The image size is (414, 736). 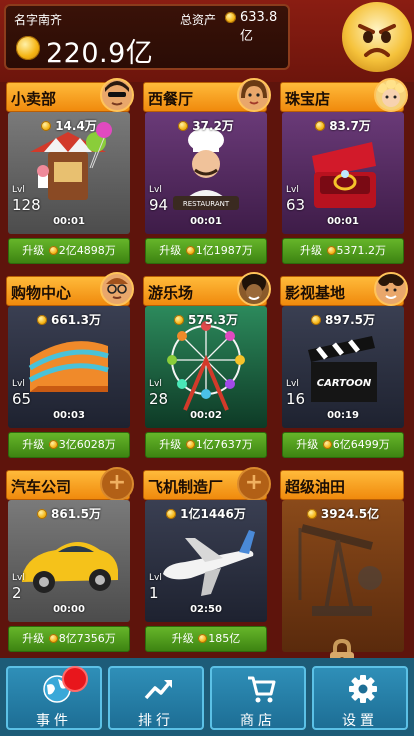 What do you see at coordinates (198, 20) in the screenshot?
I see `total-assets-label: 总资产` at bounding box center [198, 20].